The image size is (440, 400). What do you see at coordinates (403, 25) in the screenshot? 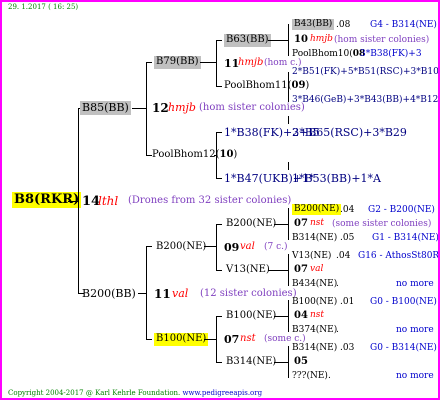
I see `gen4-r1-right: G4 - B314(NE)` at bounding box center [403, 25].